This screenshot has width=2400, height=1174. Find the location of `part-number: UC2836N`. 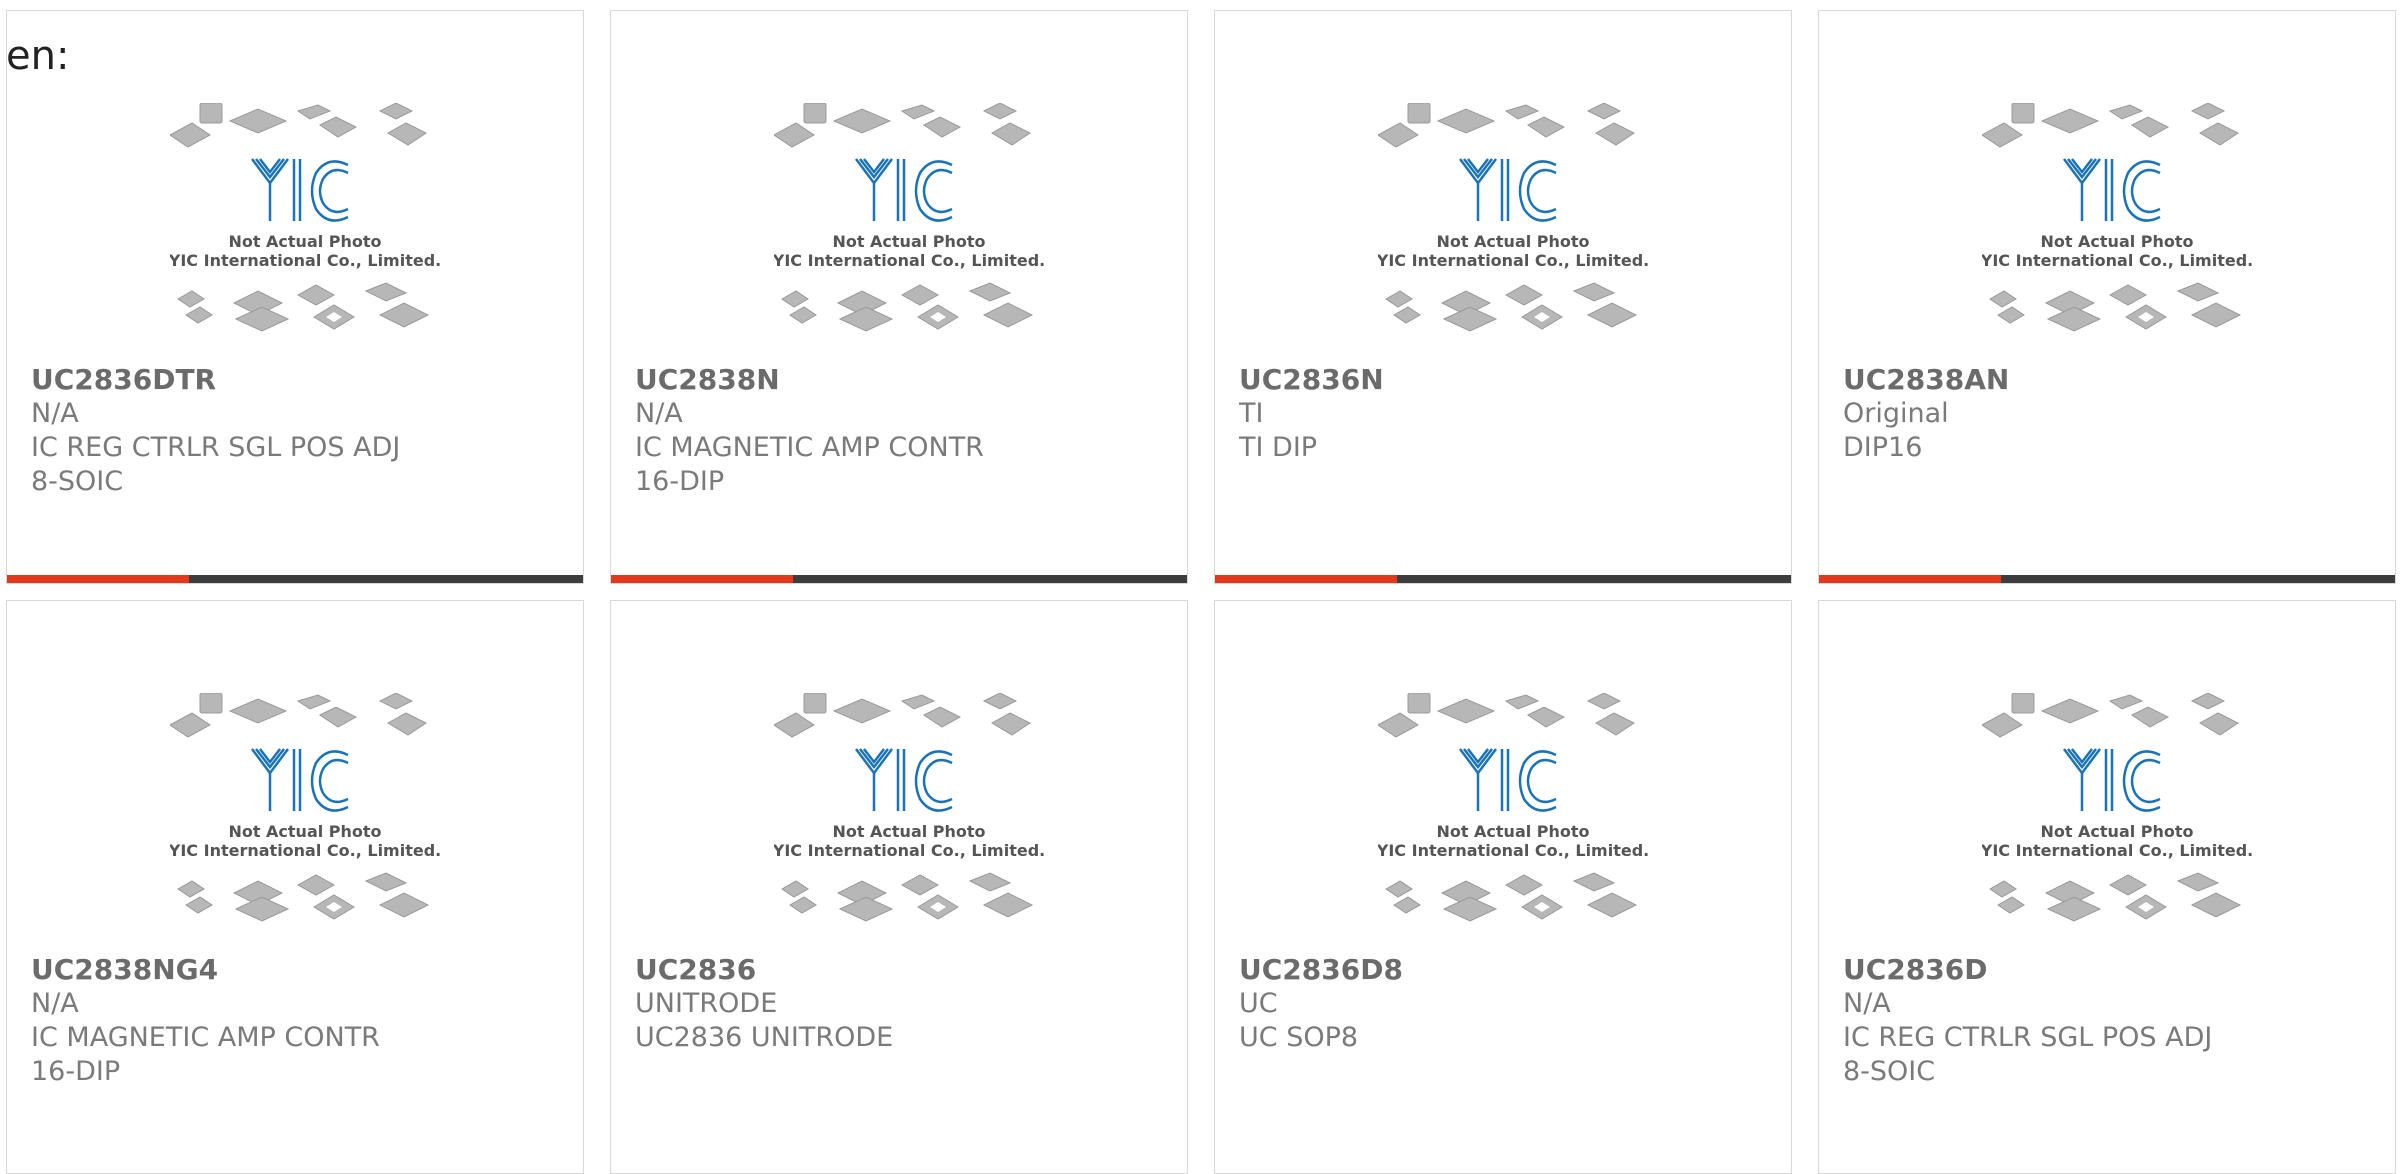

part-number: UC2836N is located at coordinates (1311, 380).